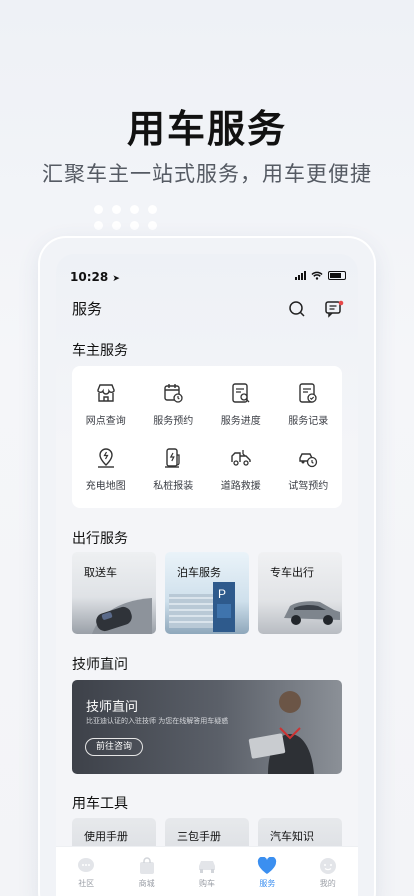 The width and height of the screenshot is (414, 896). What do you see at coordinates (122, 616) in the screenshot?
I see `car-key-illustration` at bounding box center [122, 616].